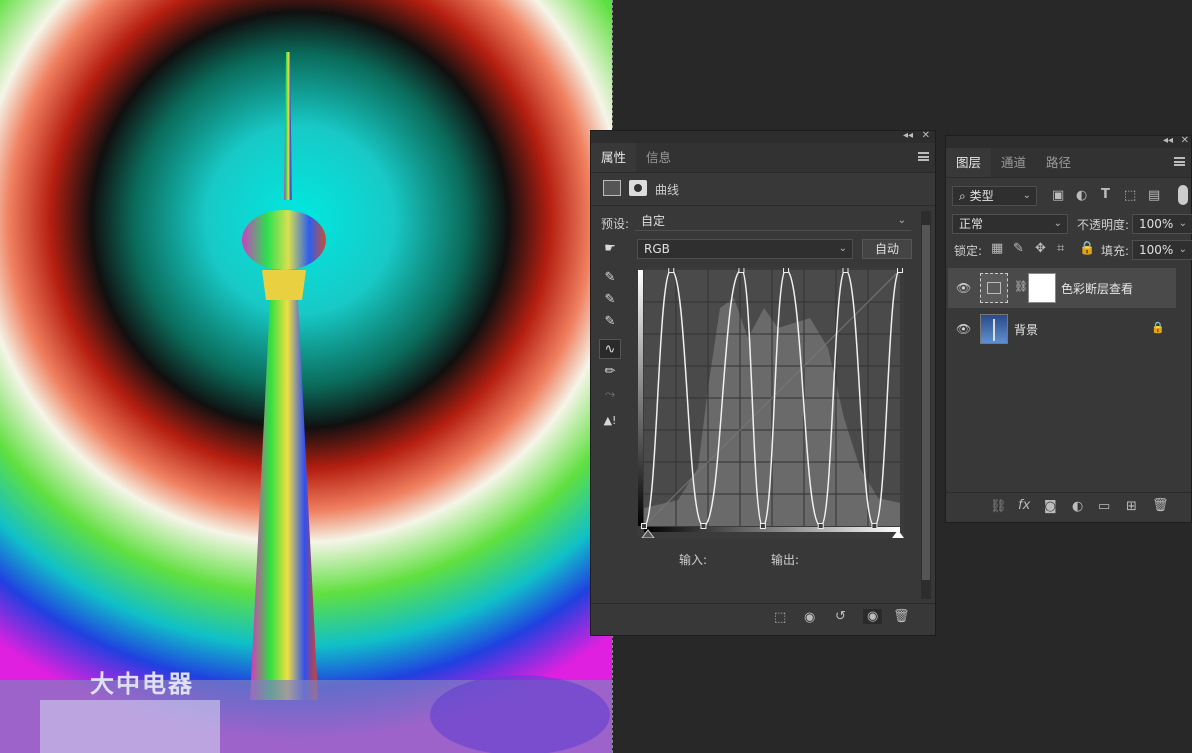 This screenshot has height=753, width=1192. I want to click on separator, so click(763, 205).